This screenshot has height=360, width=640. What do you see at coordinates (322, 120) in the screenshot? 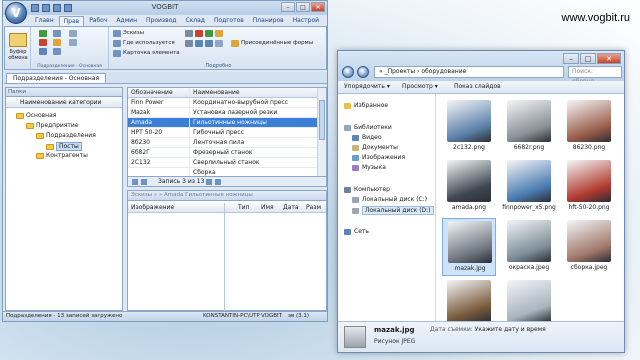
I see `scroll-thumb` at bounding box center [322, 120].